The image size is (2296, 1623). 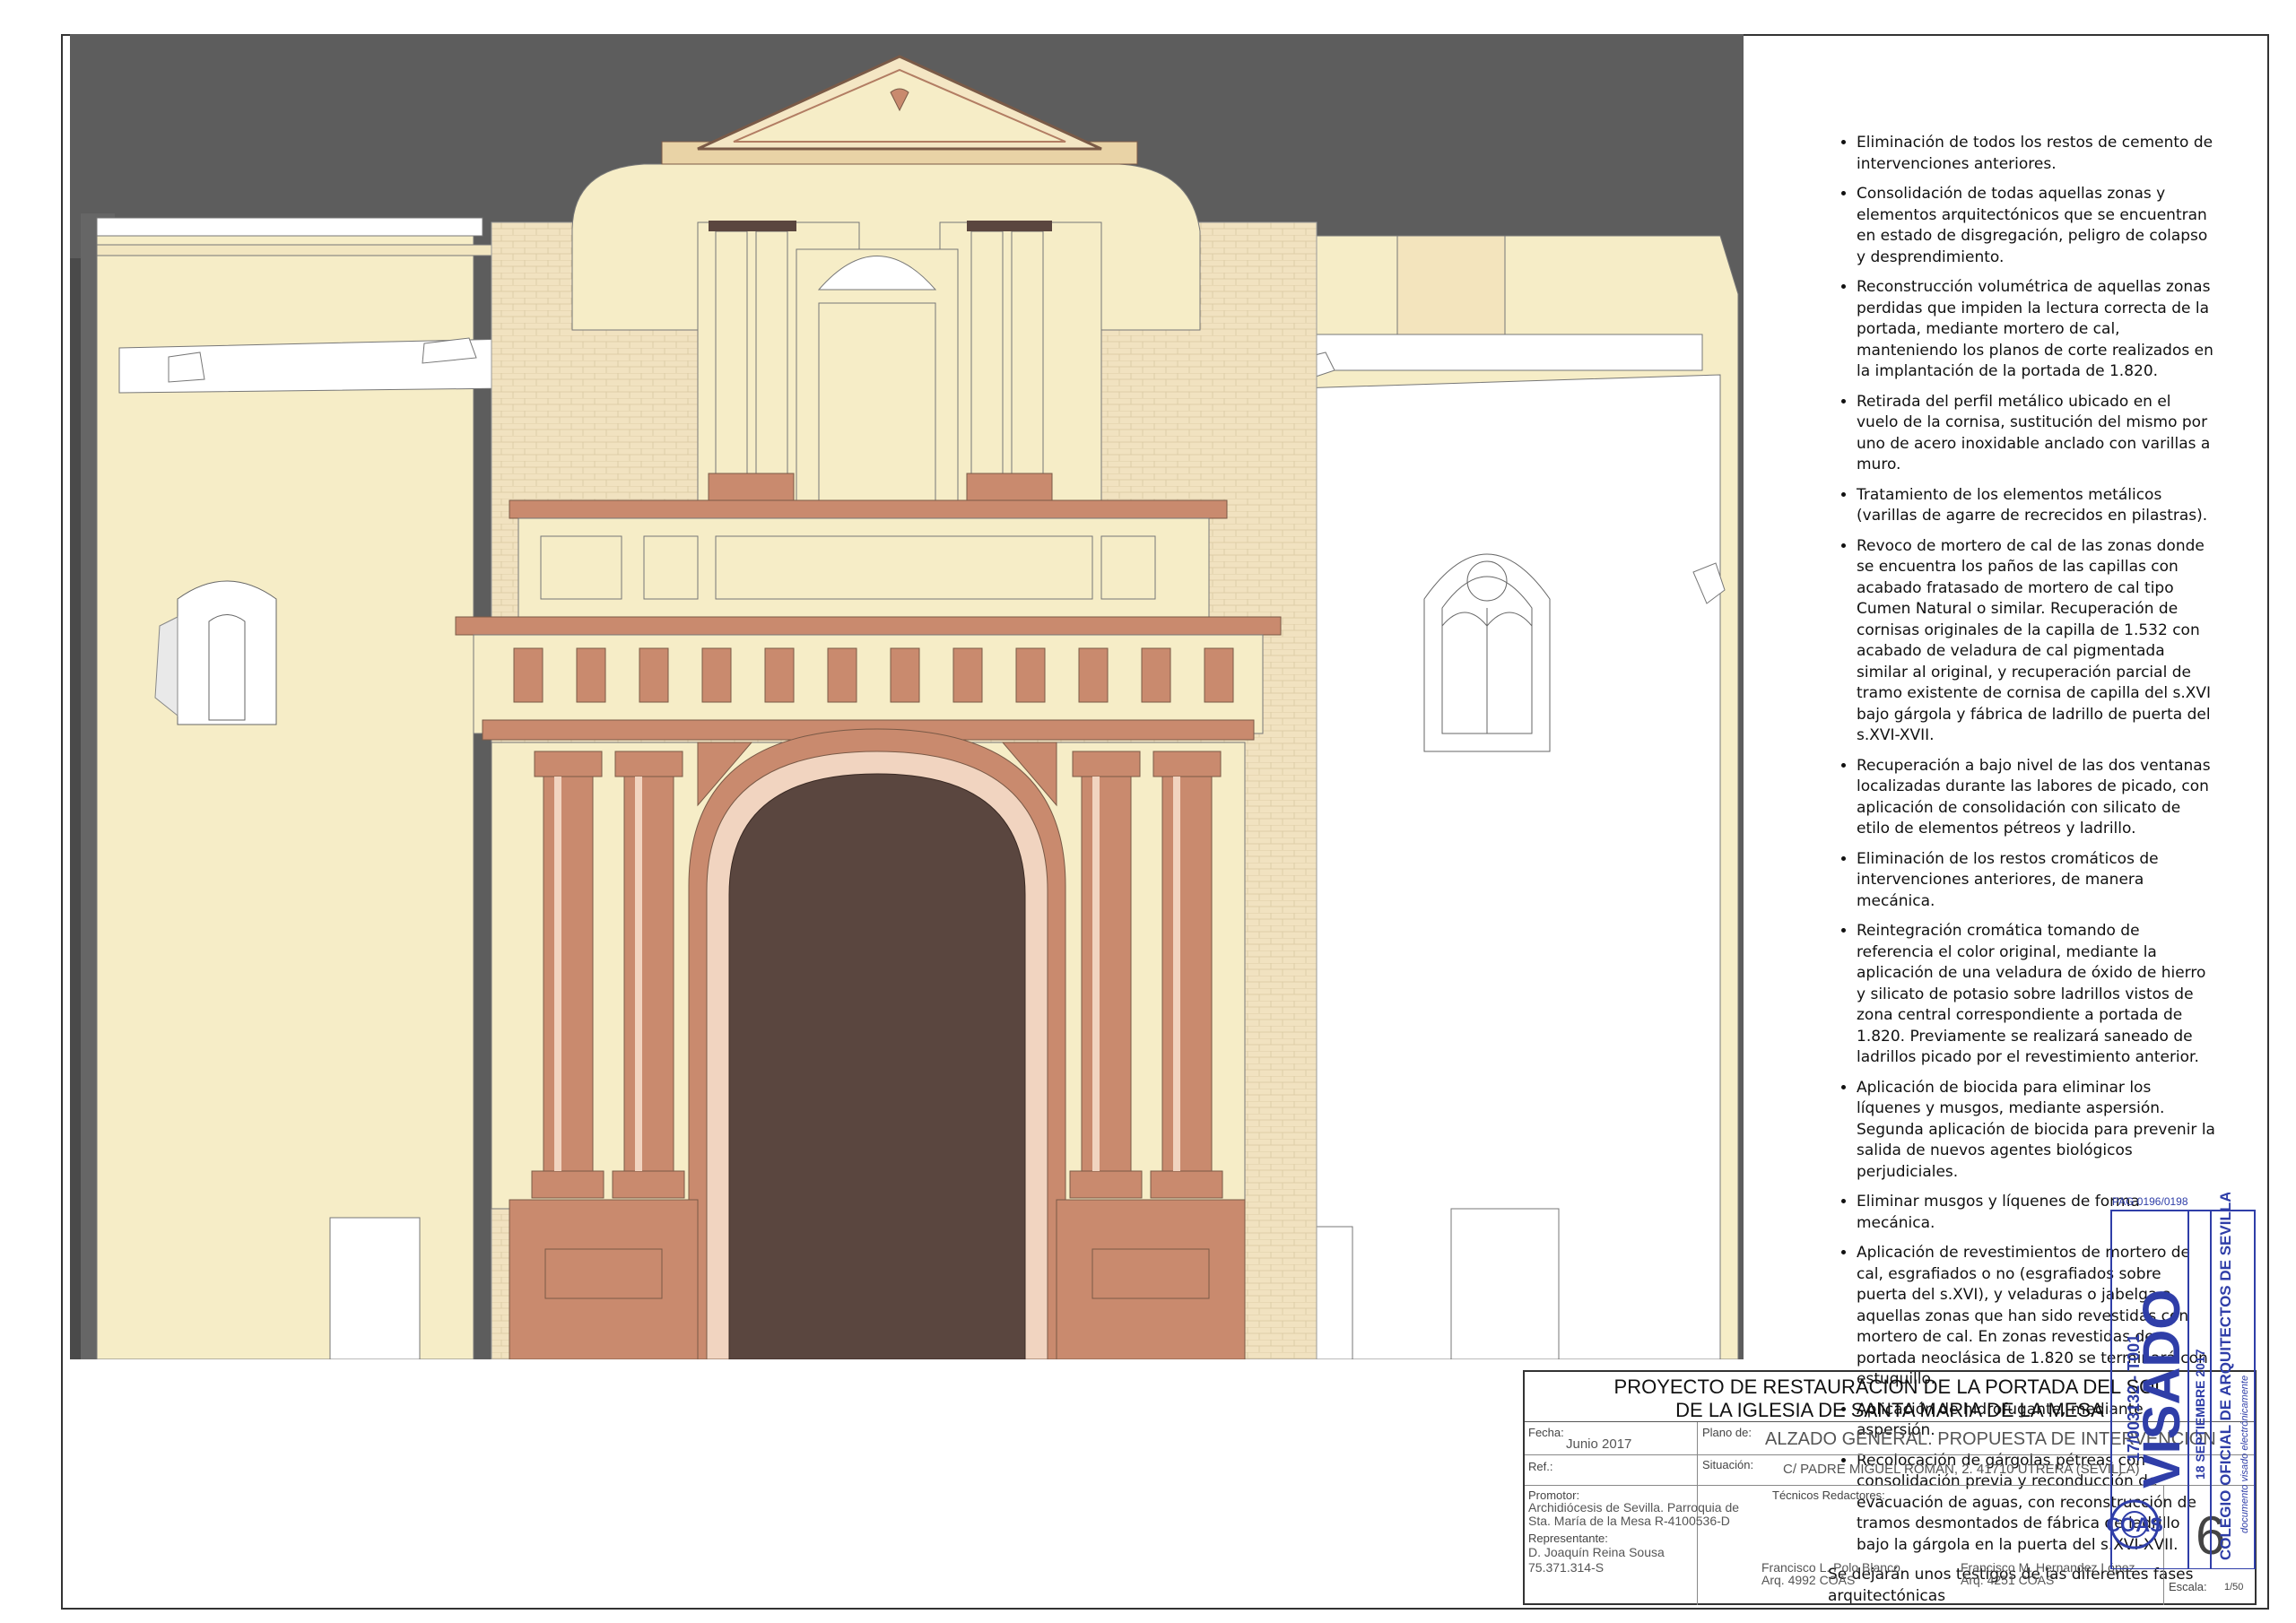 What do you see at coordinates (2134, 1525) in the screenshot?
I see `coas-seal-text: COAS` at bounding box center [2134, 1525].